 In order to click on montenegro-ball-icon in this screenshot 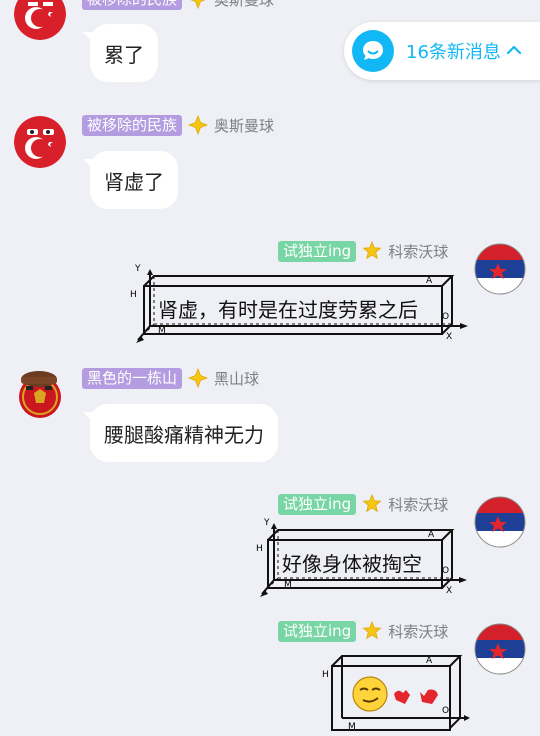, I will do `click(40, 394)`.